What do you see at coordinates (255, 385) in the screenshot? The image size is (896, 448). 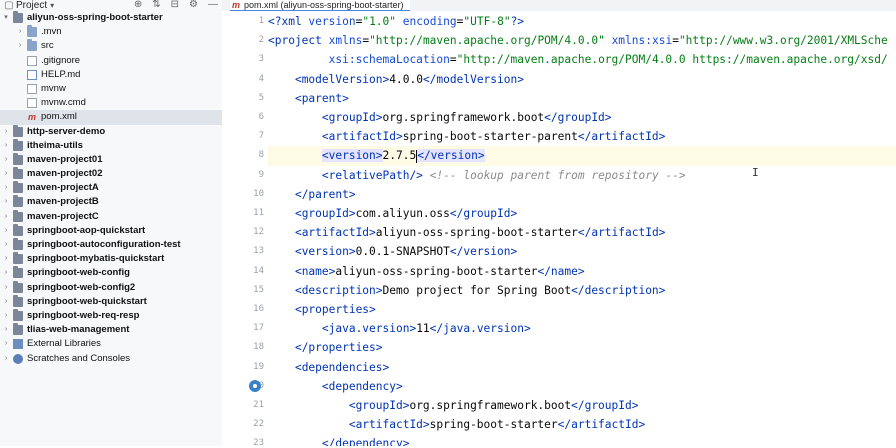 I see `navigate-dependency-icon` at bounding box center [255, 385].